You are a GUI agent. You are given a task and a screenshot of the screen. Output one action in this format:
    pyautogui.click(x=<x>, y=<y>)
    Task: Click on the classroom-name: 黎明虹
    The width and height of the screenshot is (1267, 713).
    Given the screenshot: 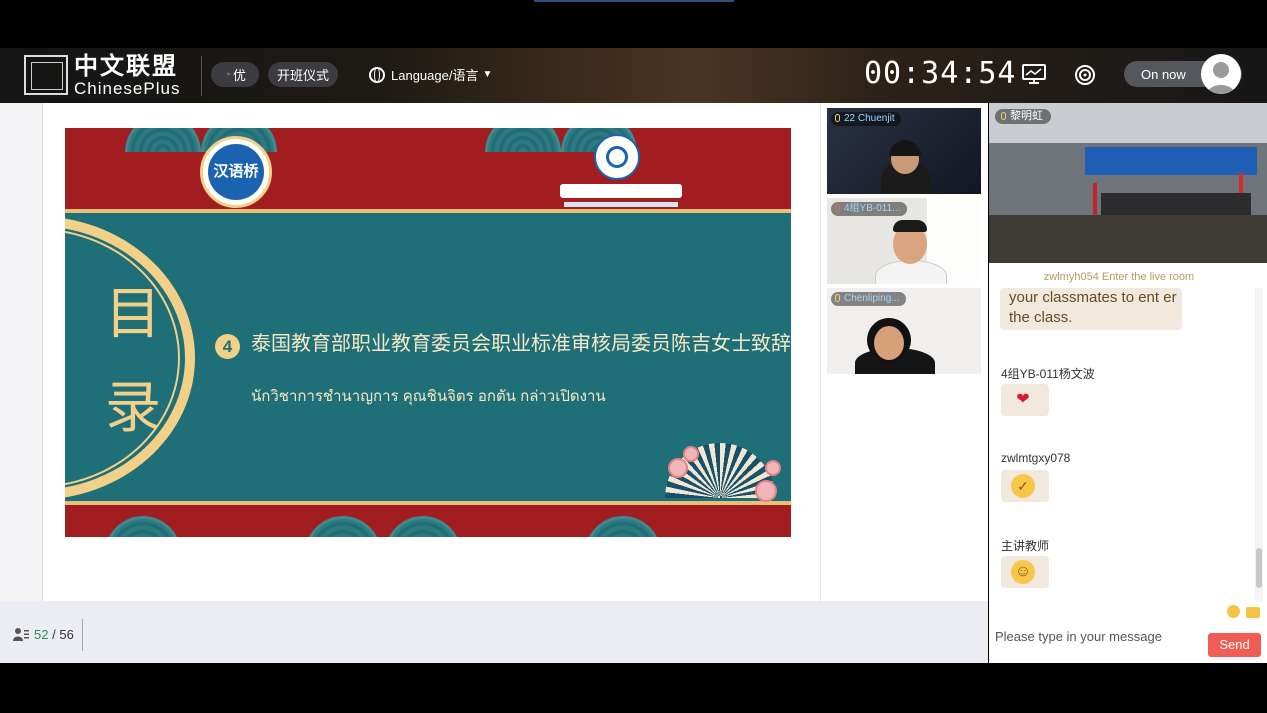 What is the action you would take?
    pyautogui.click(x=1026, y=116)
    